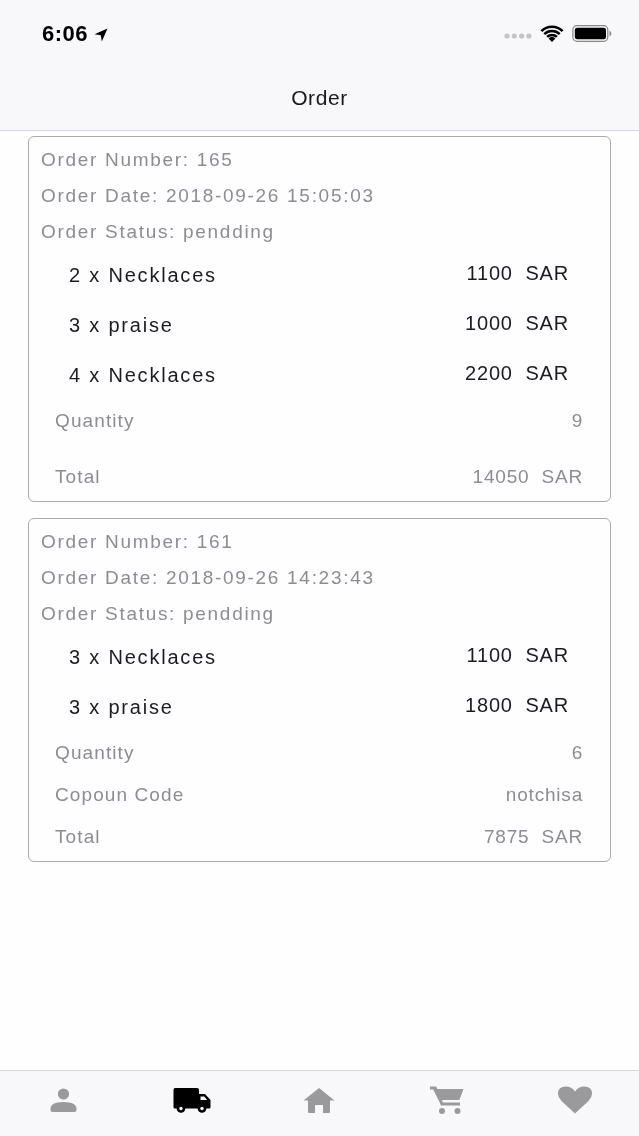  Describe the element at coordinates (592, 33) in the screenshot. I see `battery-icon` at that location.